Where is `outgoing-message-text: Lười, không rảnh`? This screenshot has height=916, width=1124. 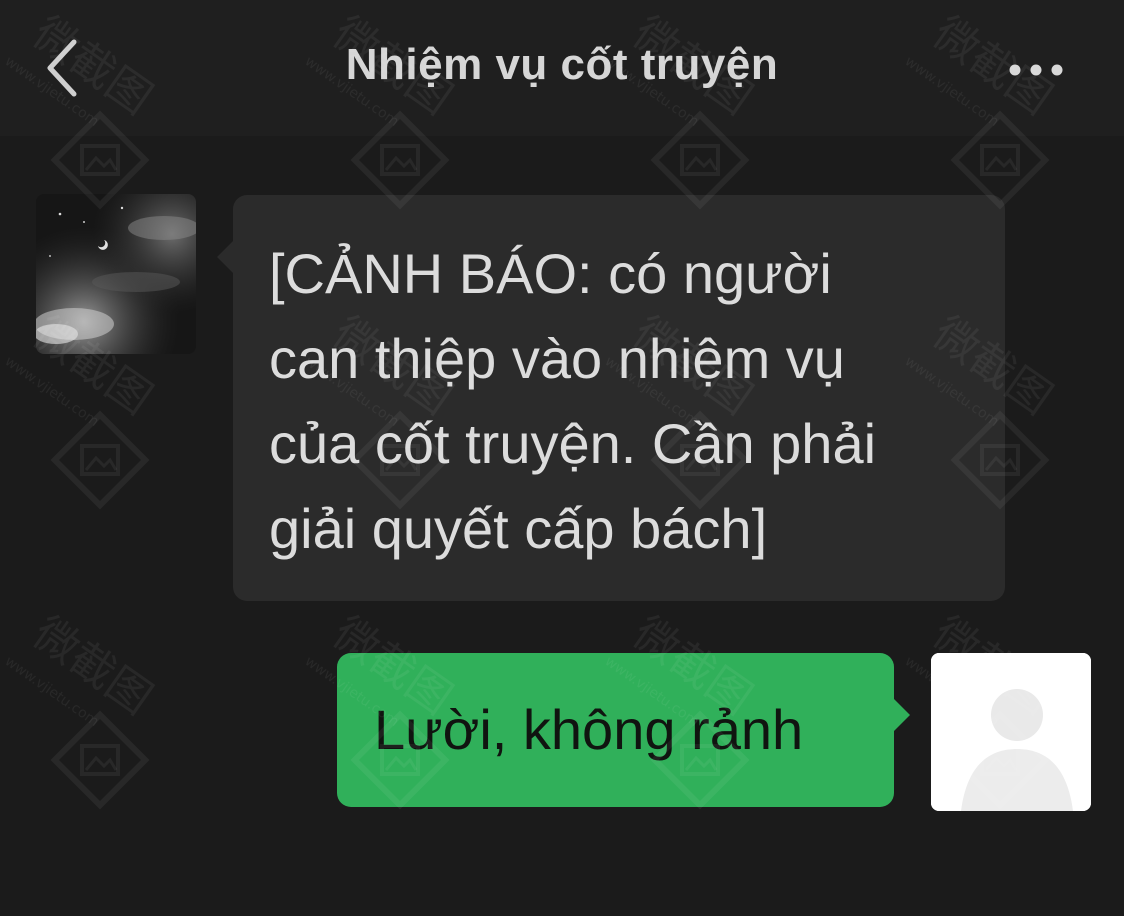
outgoing-message-text: Lười, không rảnh is located at coordinates (589, 729).